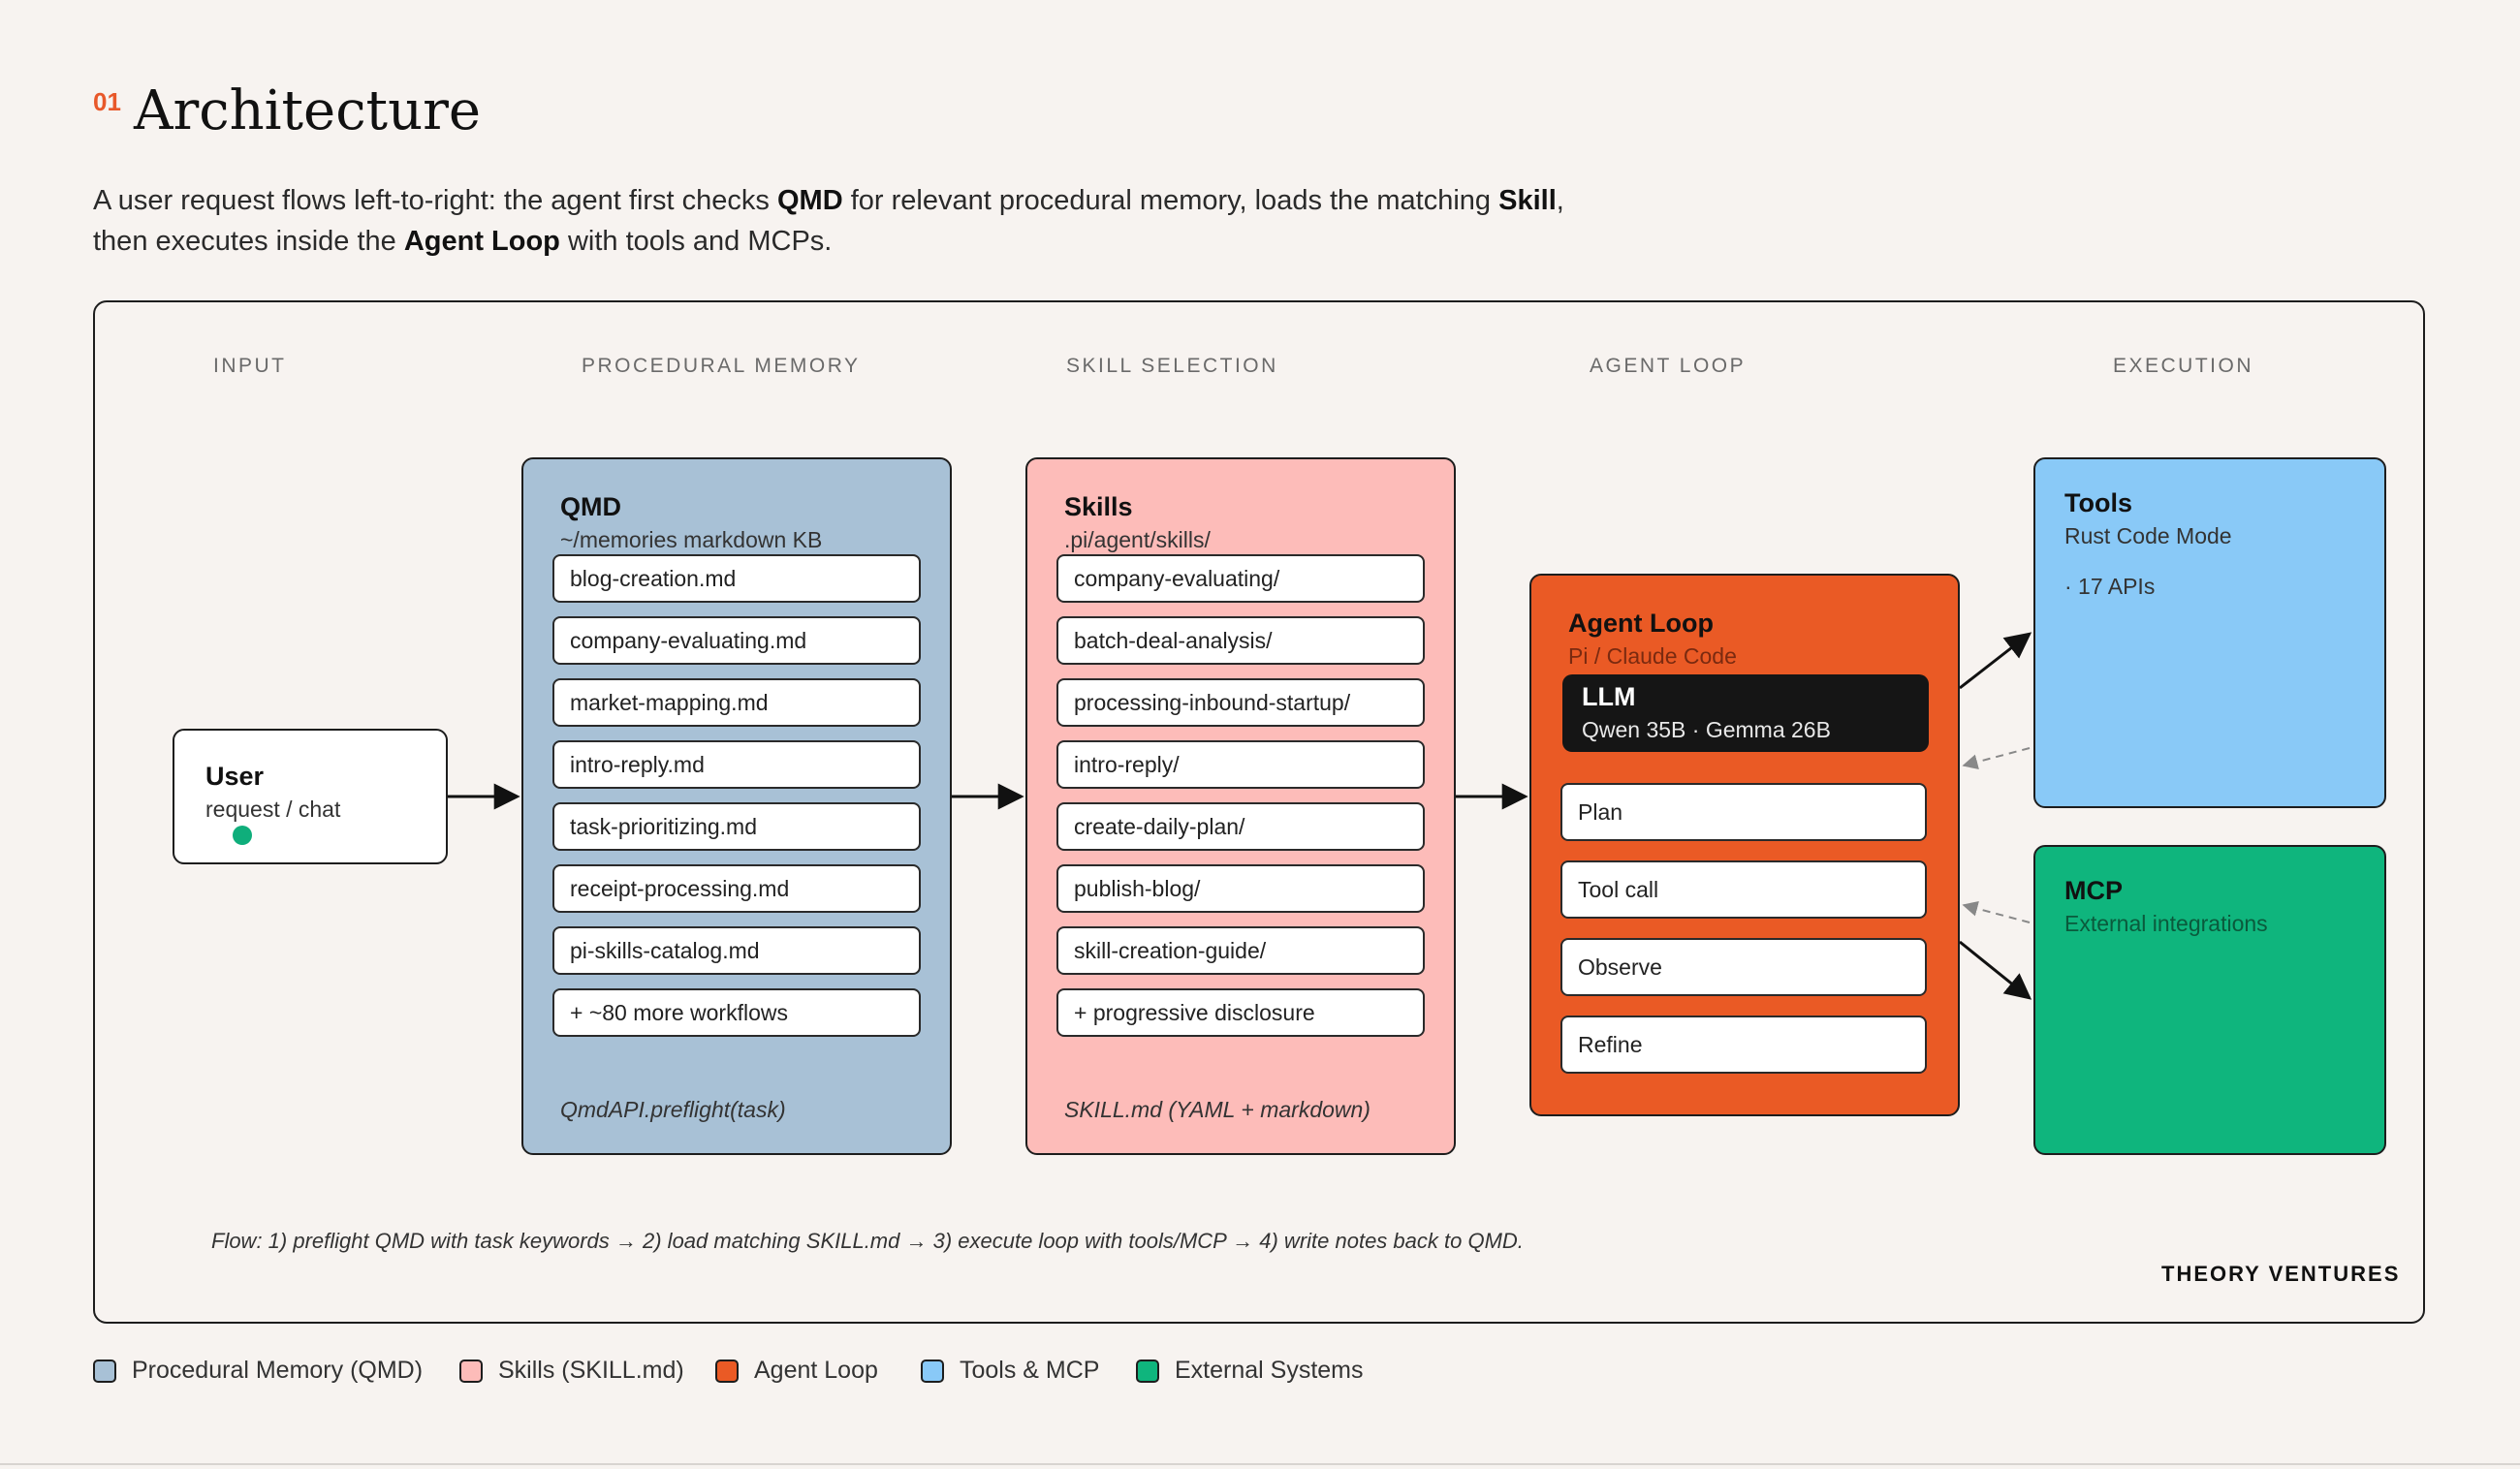  What do you see at coordinates (1241, 826) in the screenshot?
I see `skill-item: create-daily-plan/` at bounding box center [1241, 826].